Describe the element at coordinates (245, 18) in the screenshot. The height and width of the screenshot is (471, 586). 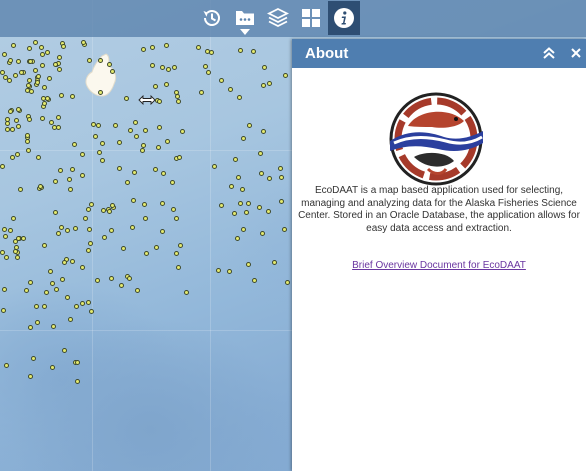
I see `layer-list-button` at that location.